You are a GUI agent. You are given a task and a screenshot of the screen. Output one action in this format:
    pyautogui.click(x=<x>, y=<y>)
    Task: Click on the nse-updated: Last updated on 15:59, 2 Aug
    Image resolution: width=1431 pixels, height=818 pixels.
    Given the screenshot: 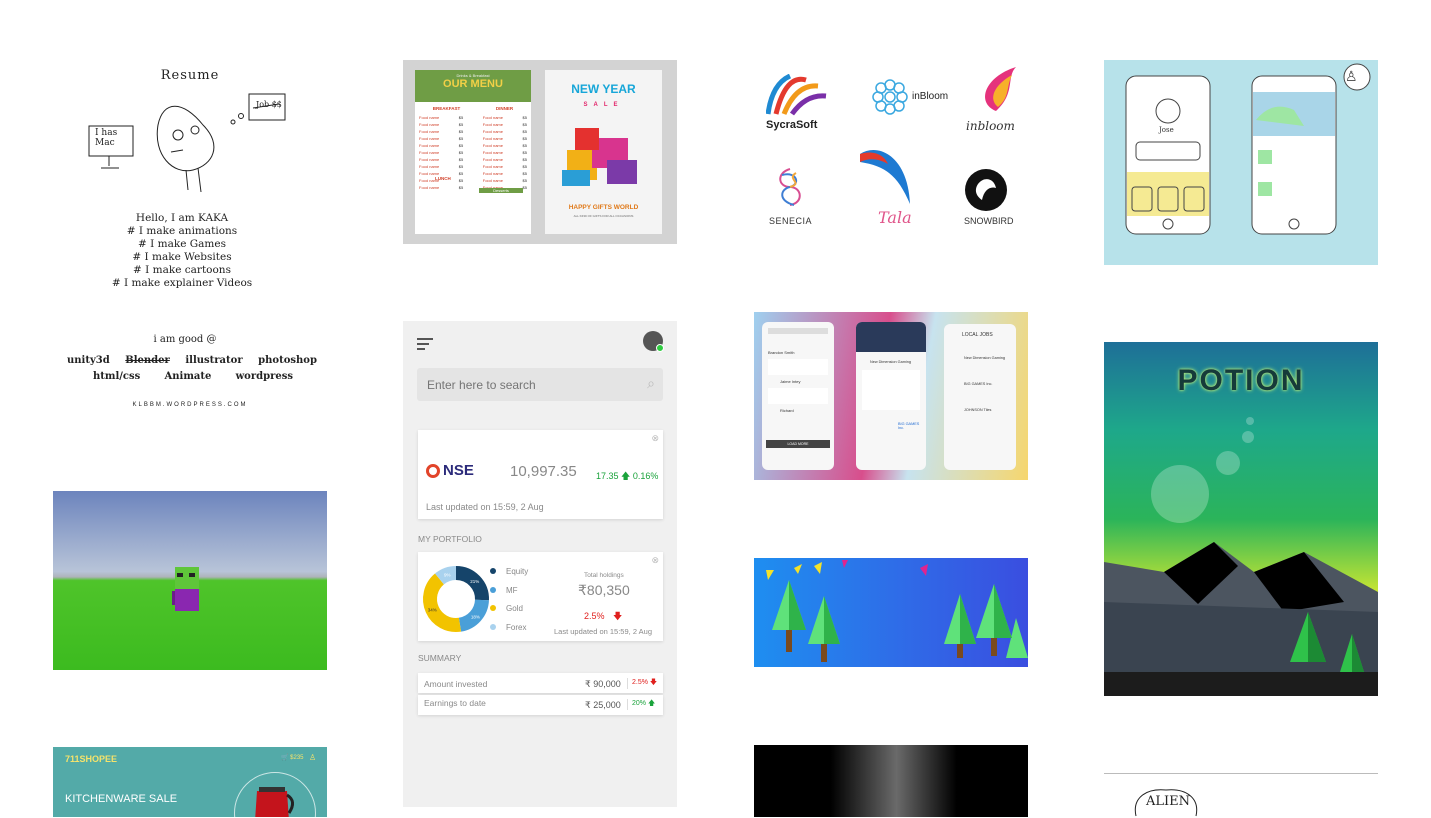 What is the action you would take?
    pyautogui.click(x=485, y=507)
    